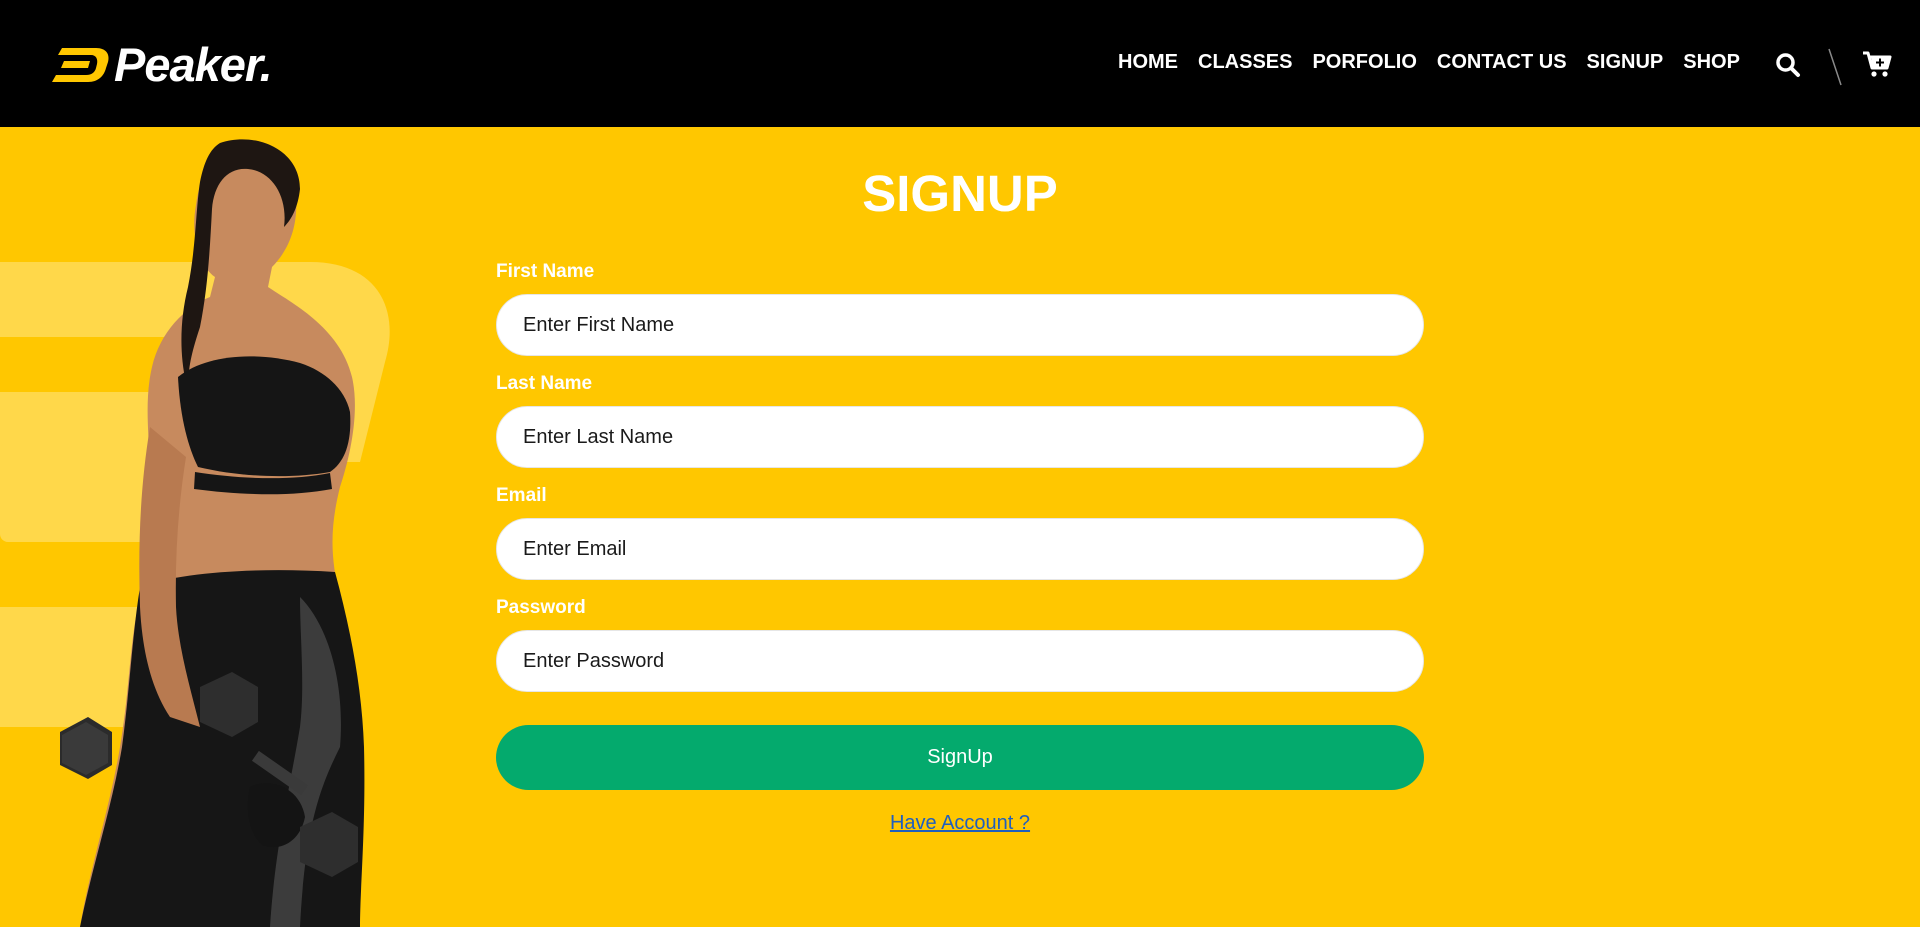  What do you see at coordinates (1788, 67) in the screenshot?
I see `search-icon` at bounding box center [1788, 67].